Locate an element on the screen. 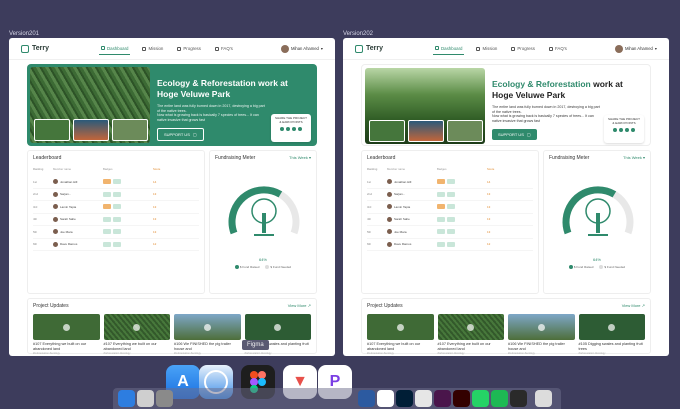 This screenshot has height=409, width=680. photoshop-icon is located at coordinates (404, 398).